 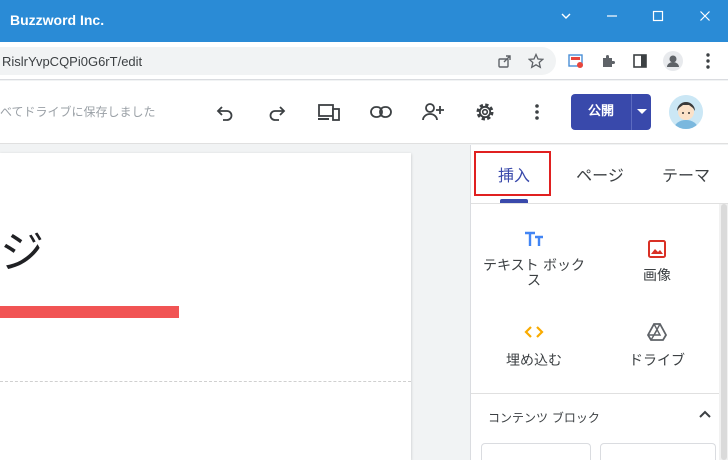 I want to click on omnibox: RislrYvpCQPi0G6rT/edit, so click(x=278, y=61).